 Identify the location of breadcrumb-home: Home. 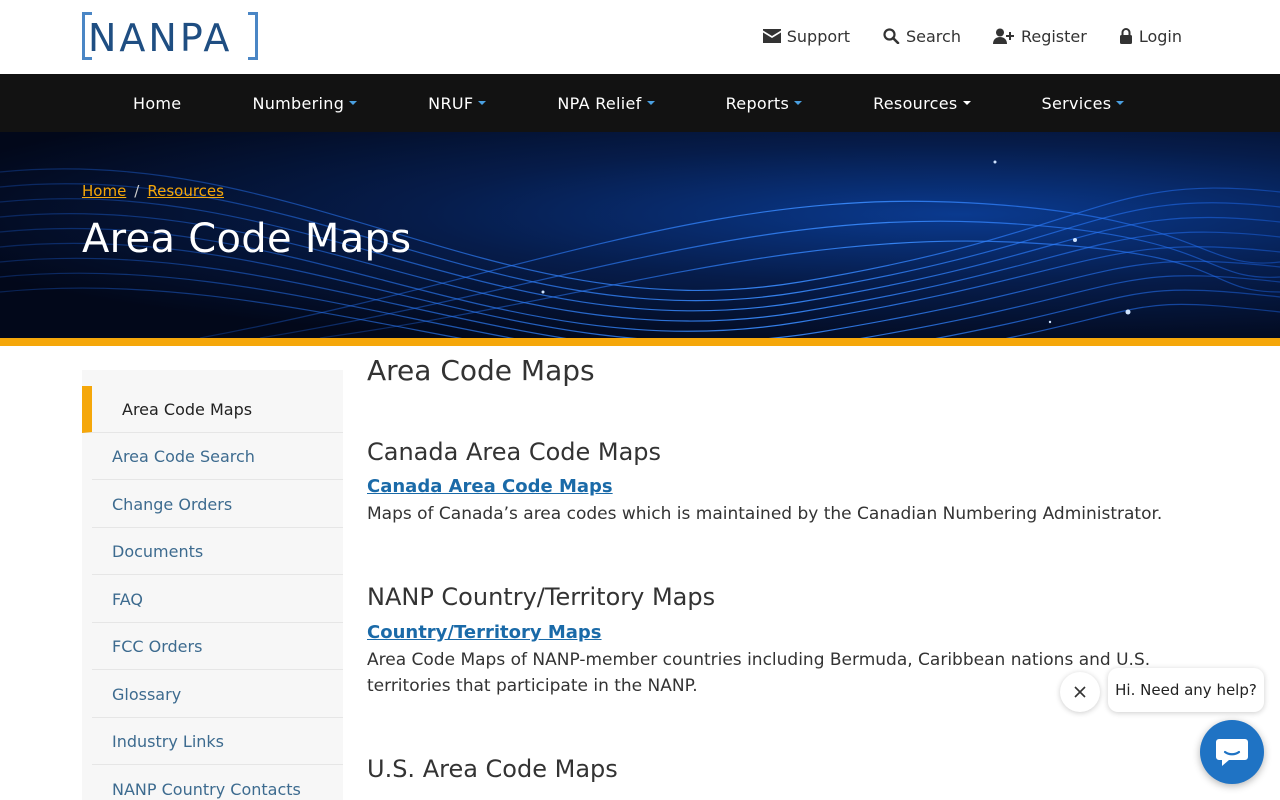
(104, 191).